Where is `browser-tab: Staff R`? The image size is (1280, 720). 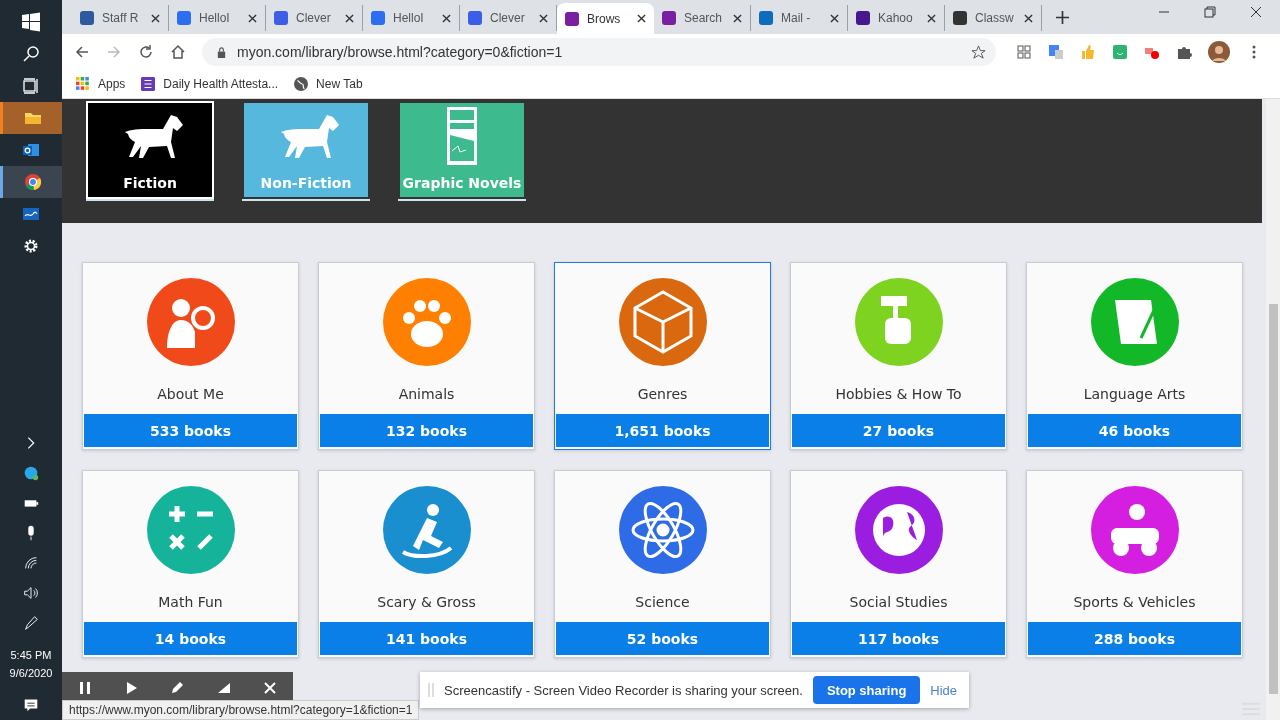 browser-tab: Staff R is located at coordinates (120, 18).